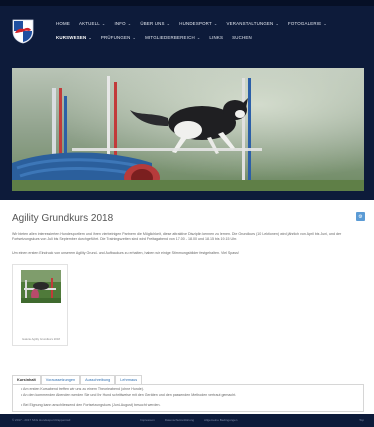  What do you see at coordinates (305, 23) in the screenshot?
I see `nav-item-label: Fotogalerie` at bounding box center [305, 23].